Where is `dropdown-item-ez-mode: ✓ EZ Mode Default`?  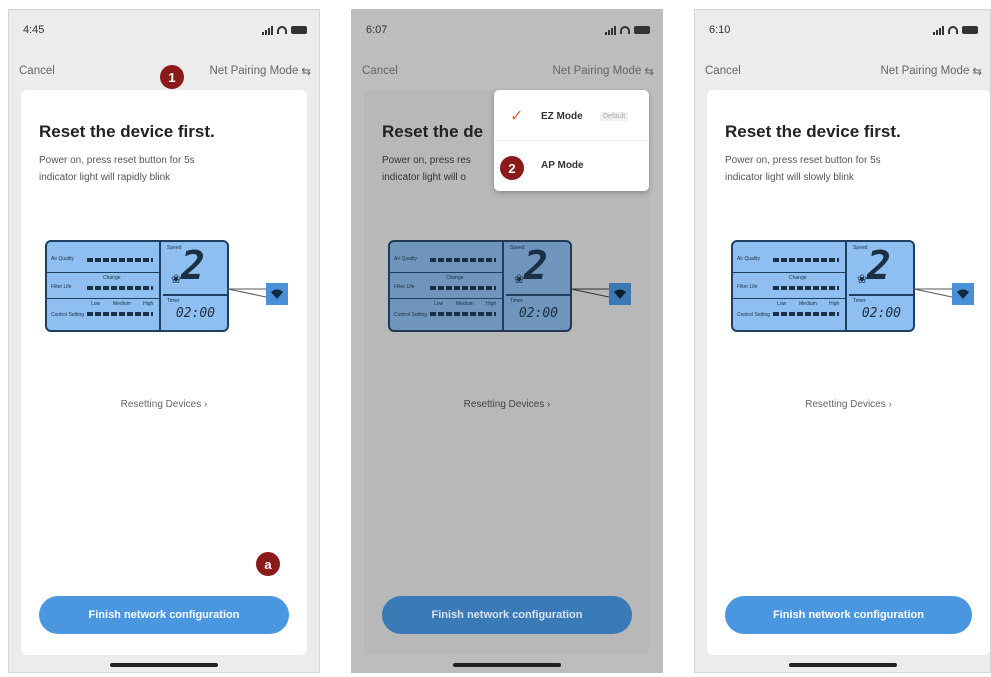
dropdown-item-ez-mode: ✓ EZ Mode Default is located at coordinates (571, 116).